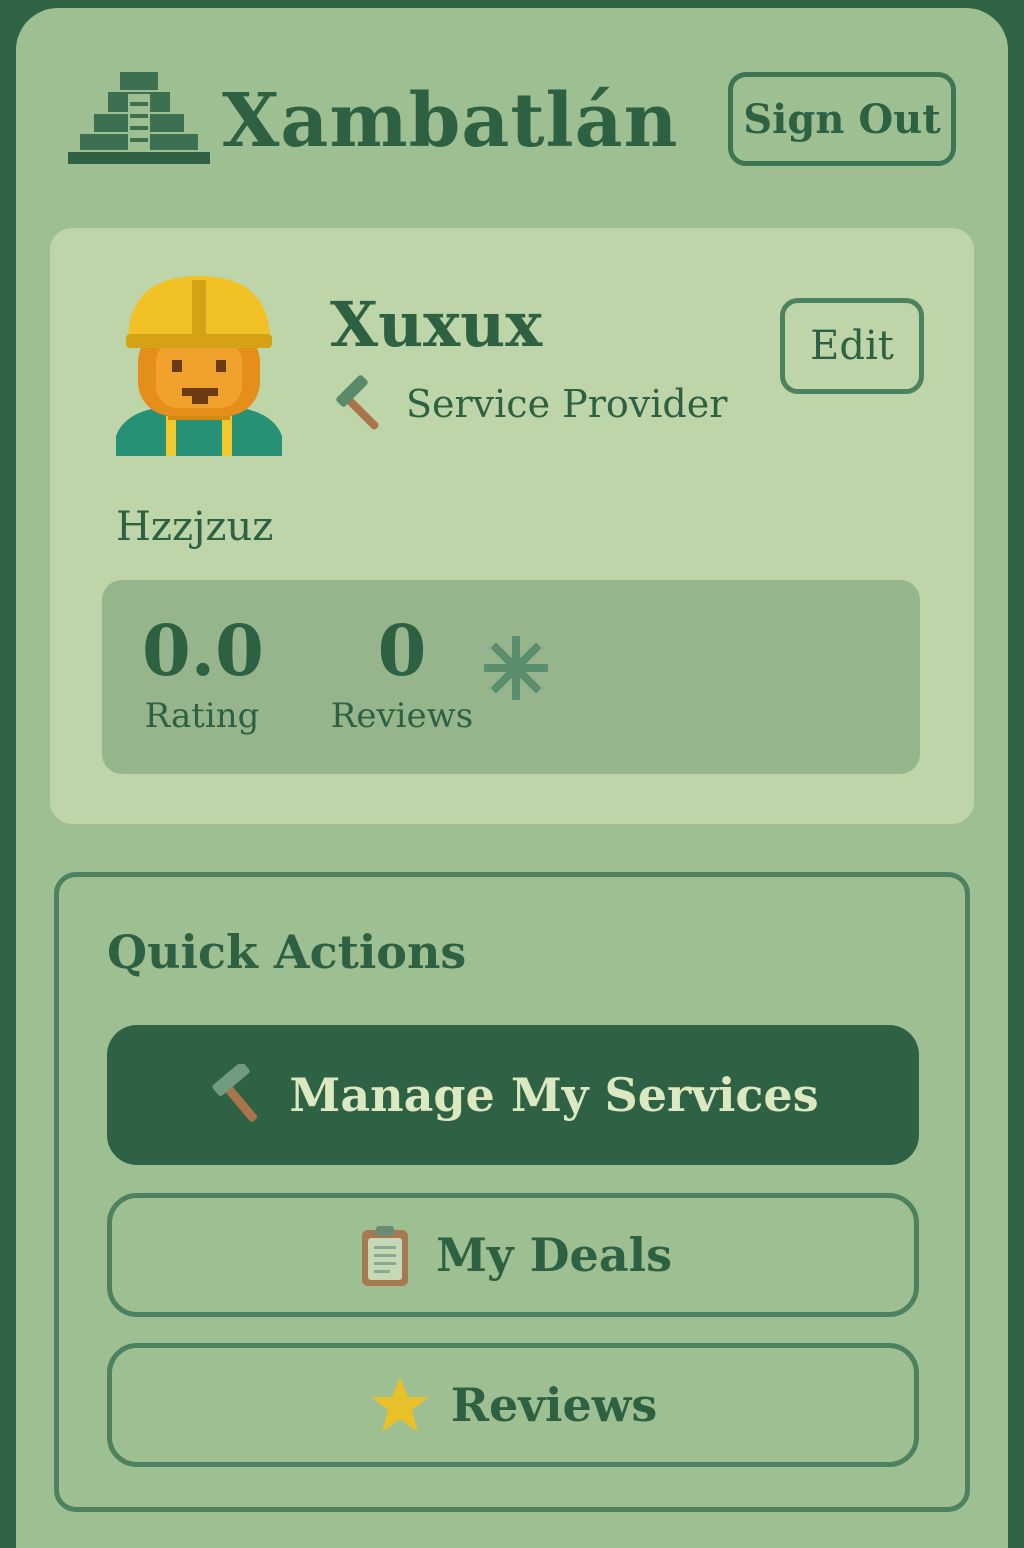  Describe the element at coordinates (554, 1095) in the screenshot. I see `manage-services-label: Manage My Services` at that location.